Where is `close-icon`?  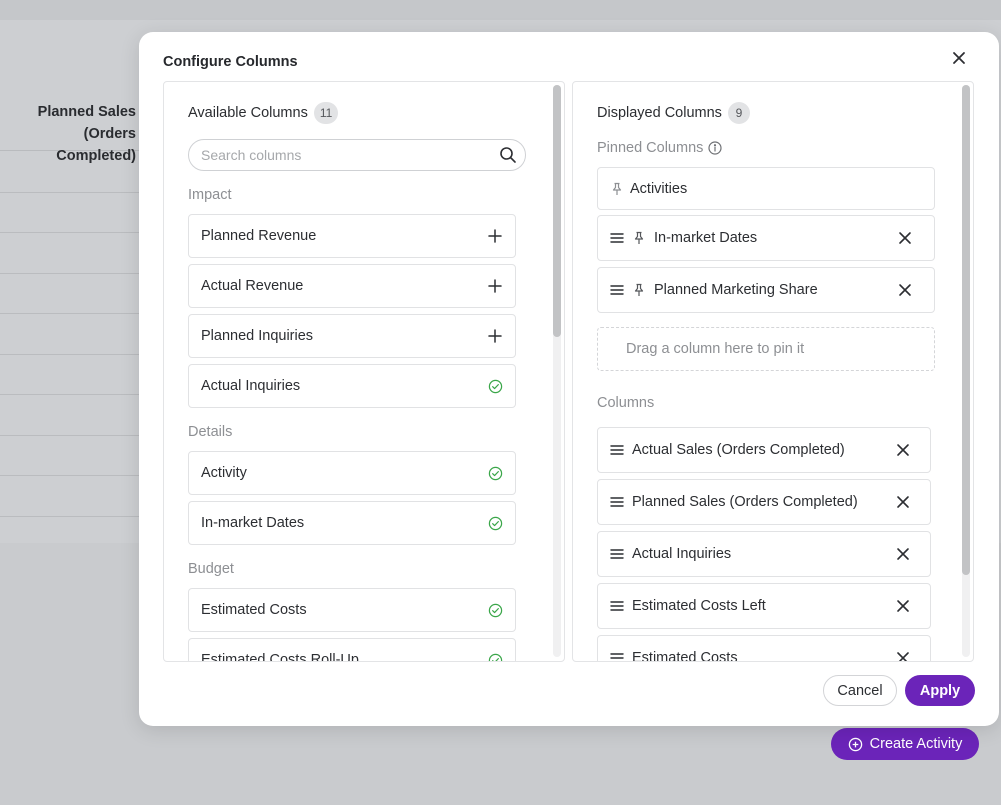 close-icon is located at coordinates (959, 58).